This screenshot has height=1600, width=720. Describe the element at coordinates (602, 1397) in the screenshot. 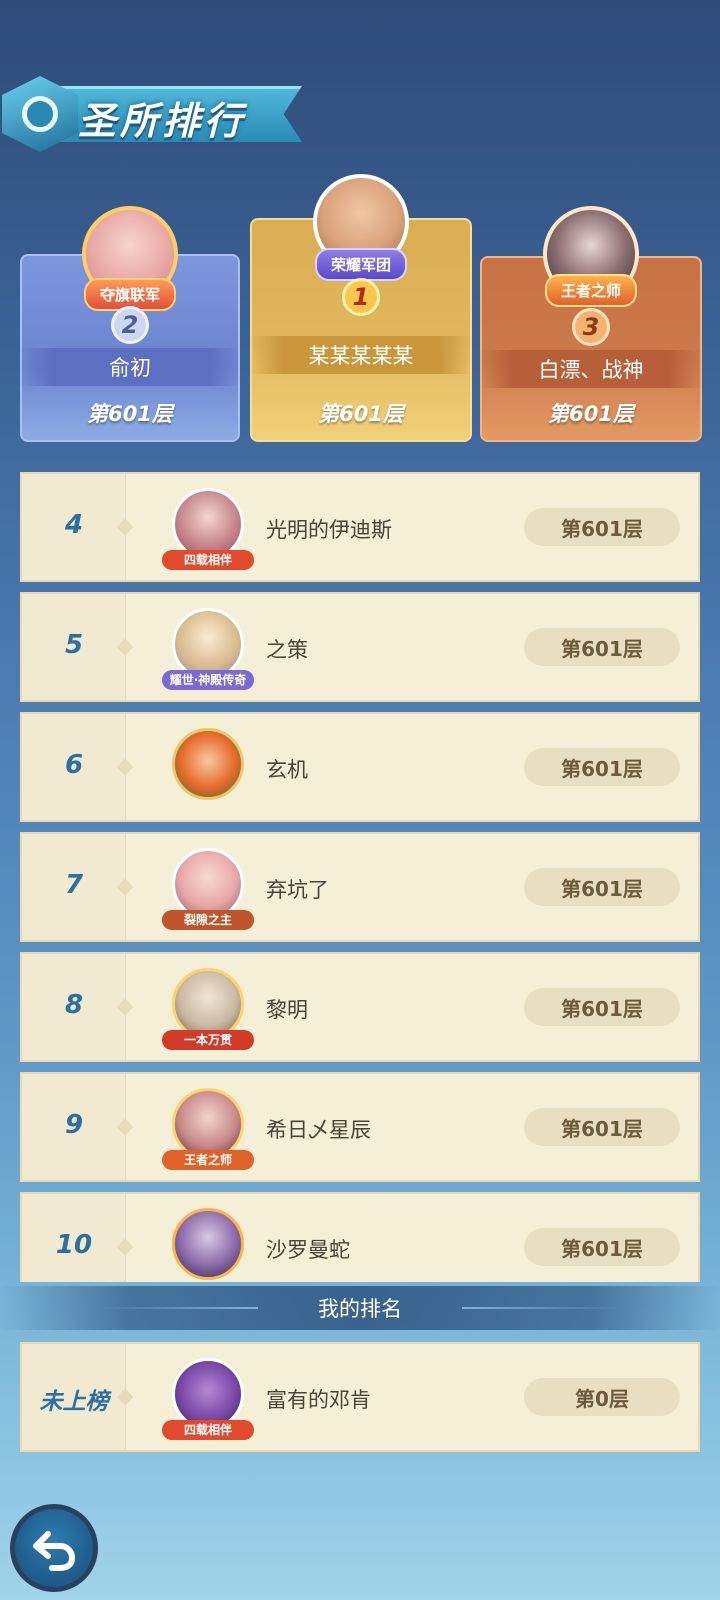

I see `floor-value: 第0层` at that location.